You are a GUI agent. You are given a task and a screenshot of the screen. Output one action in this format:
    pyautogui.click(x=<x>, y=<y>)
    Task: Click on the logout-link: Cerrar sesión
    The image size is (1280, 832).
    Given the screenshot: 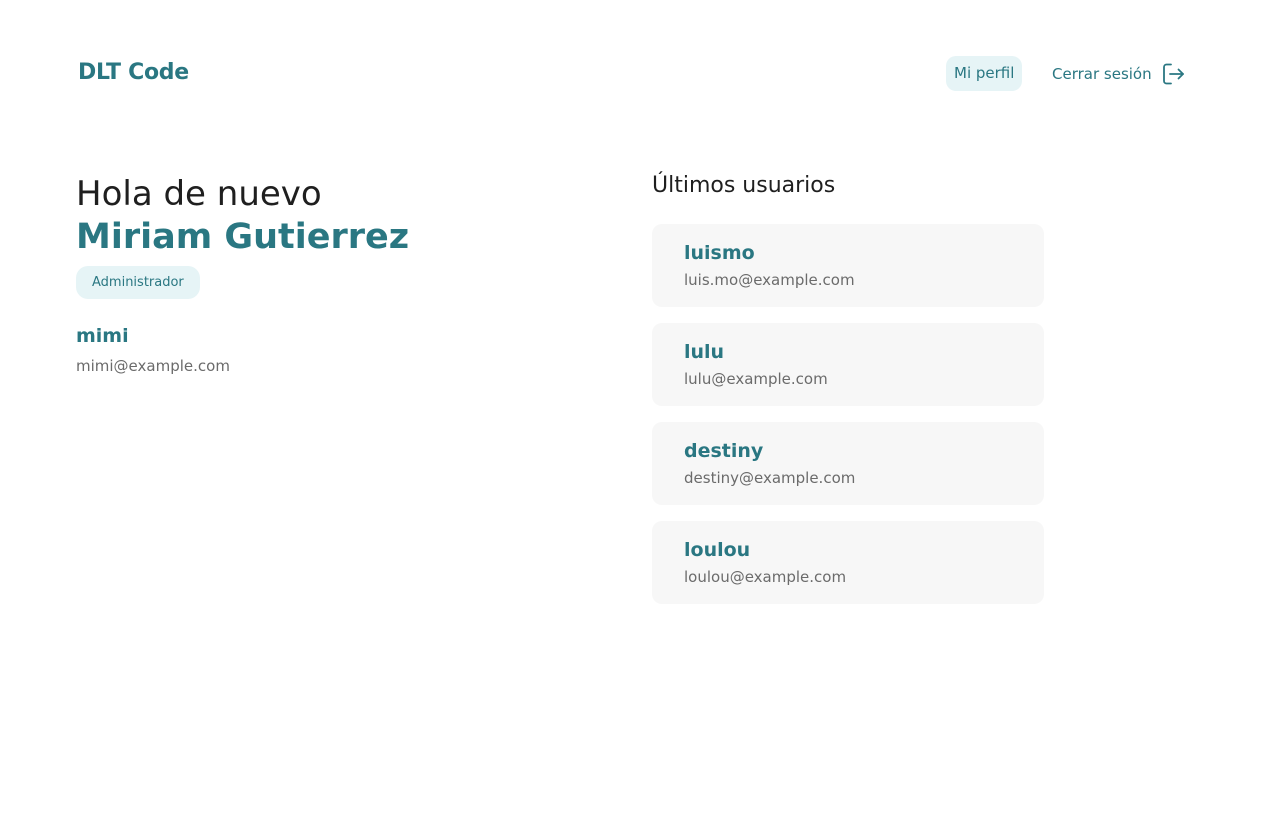 What is the action you would take?
    pyautogui.click(x=1119, y=74)
    